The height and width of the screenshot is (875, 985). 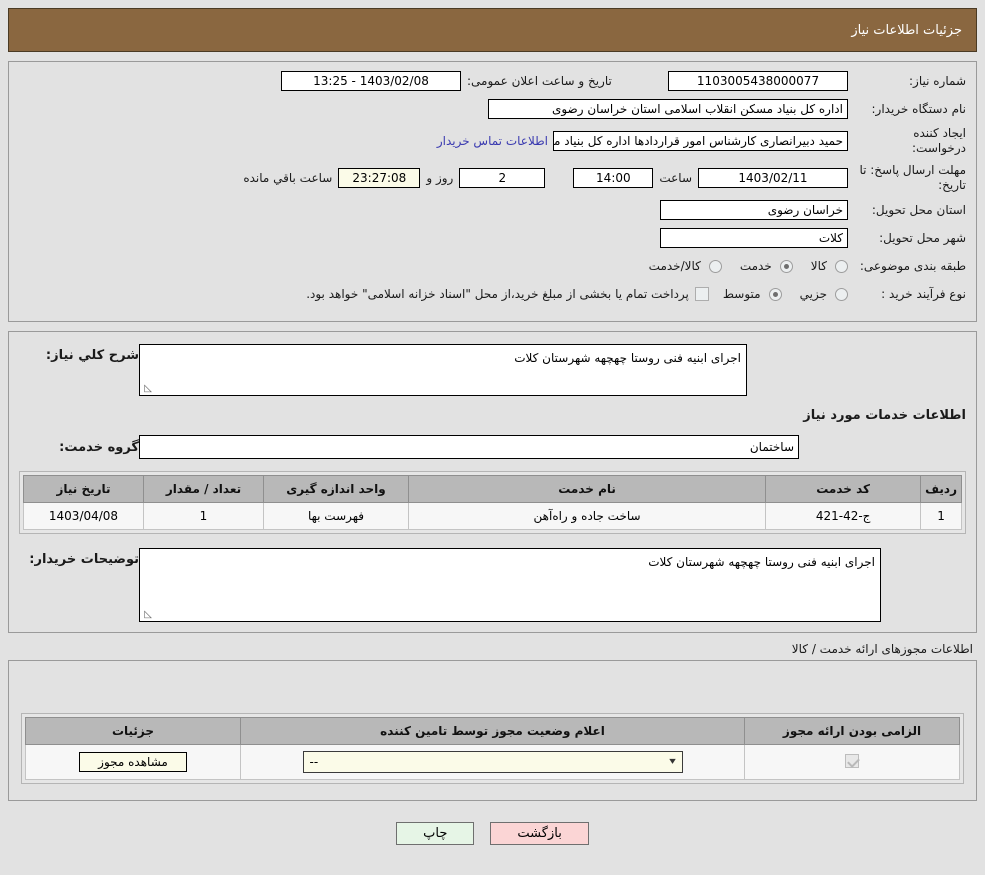 What do you see at coordinates (754, 238) in the screenshot?
I see `city-value: کلات` at bounding box center [754, 238].